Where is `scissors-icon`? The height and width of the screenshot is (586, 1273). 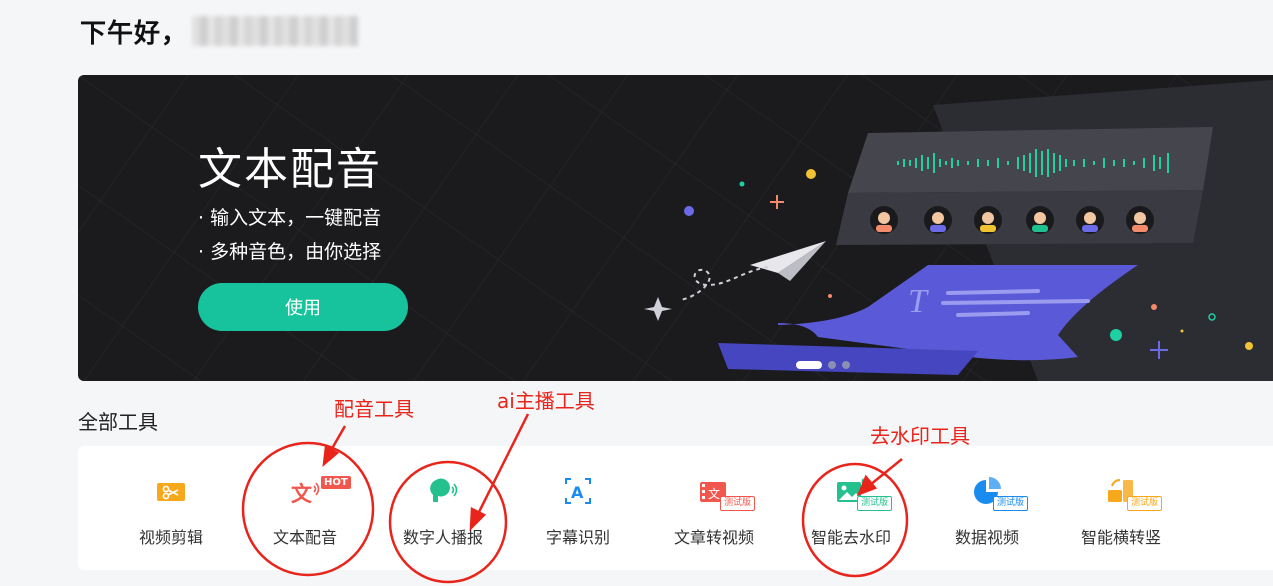 scissors-icon is located at coordinates (171, 492).